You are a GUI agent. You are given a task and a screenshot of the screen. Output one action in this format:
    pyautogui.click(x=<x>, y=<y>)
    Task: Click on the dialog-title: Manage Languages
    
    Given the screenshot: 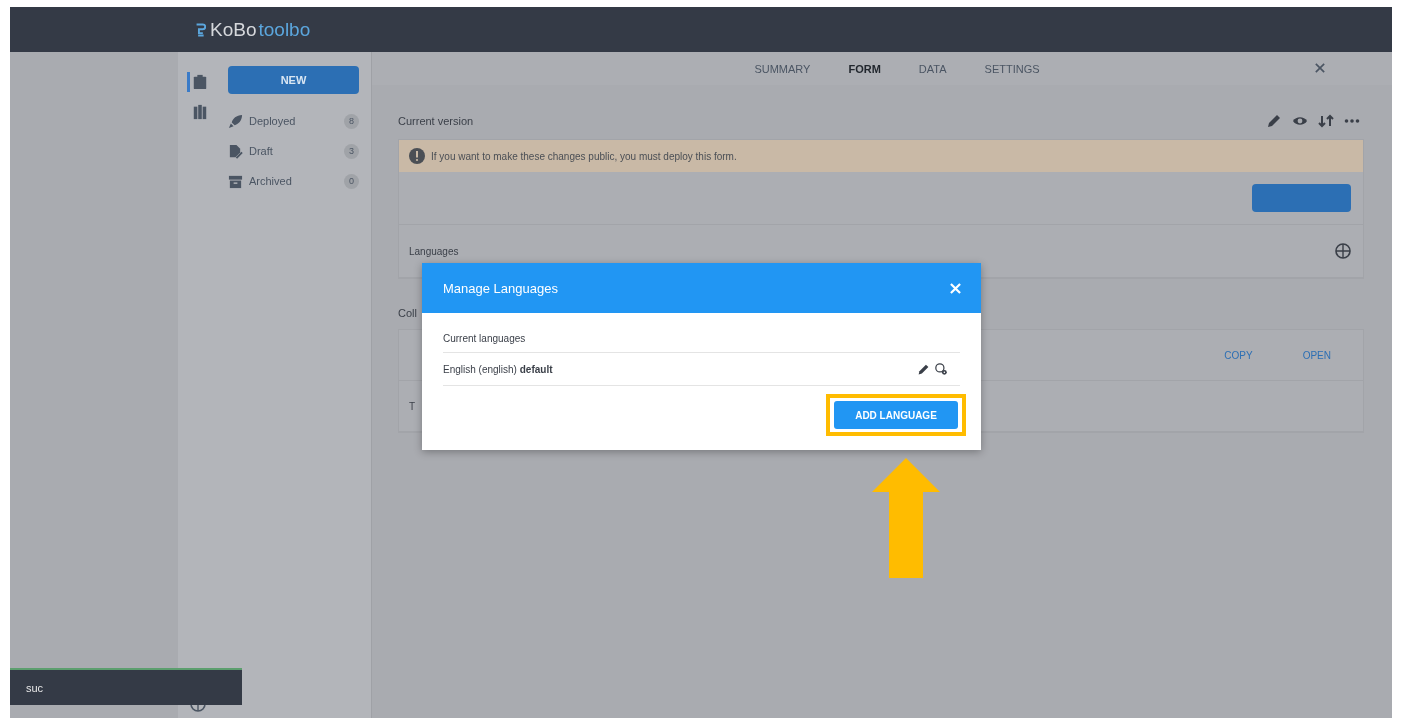 What is the action you would take?
    pyautogui.click(x=500, y=288)
    